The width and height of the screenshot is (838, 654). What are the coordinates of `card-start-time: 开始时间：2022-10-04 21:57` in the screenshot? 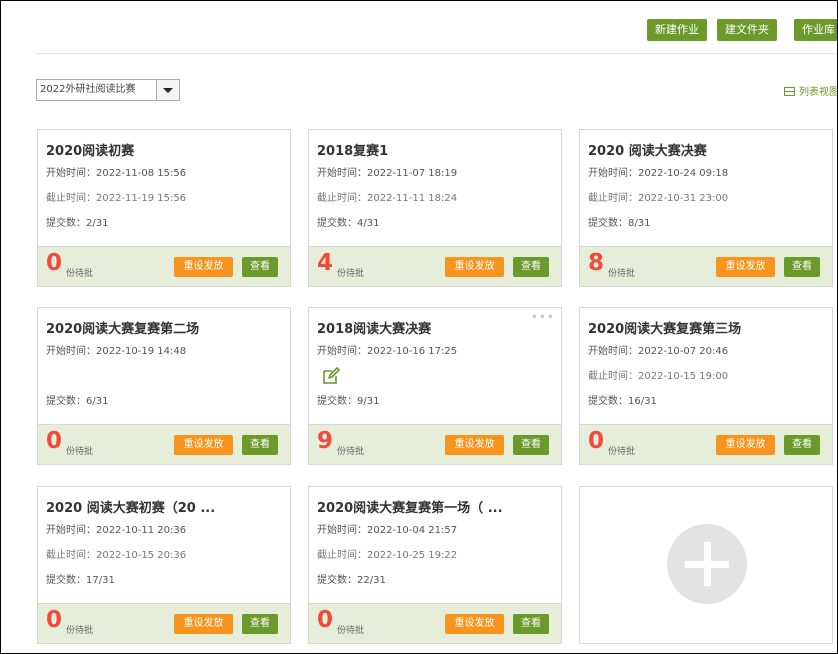 It's located at (387, 530).